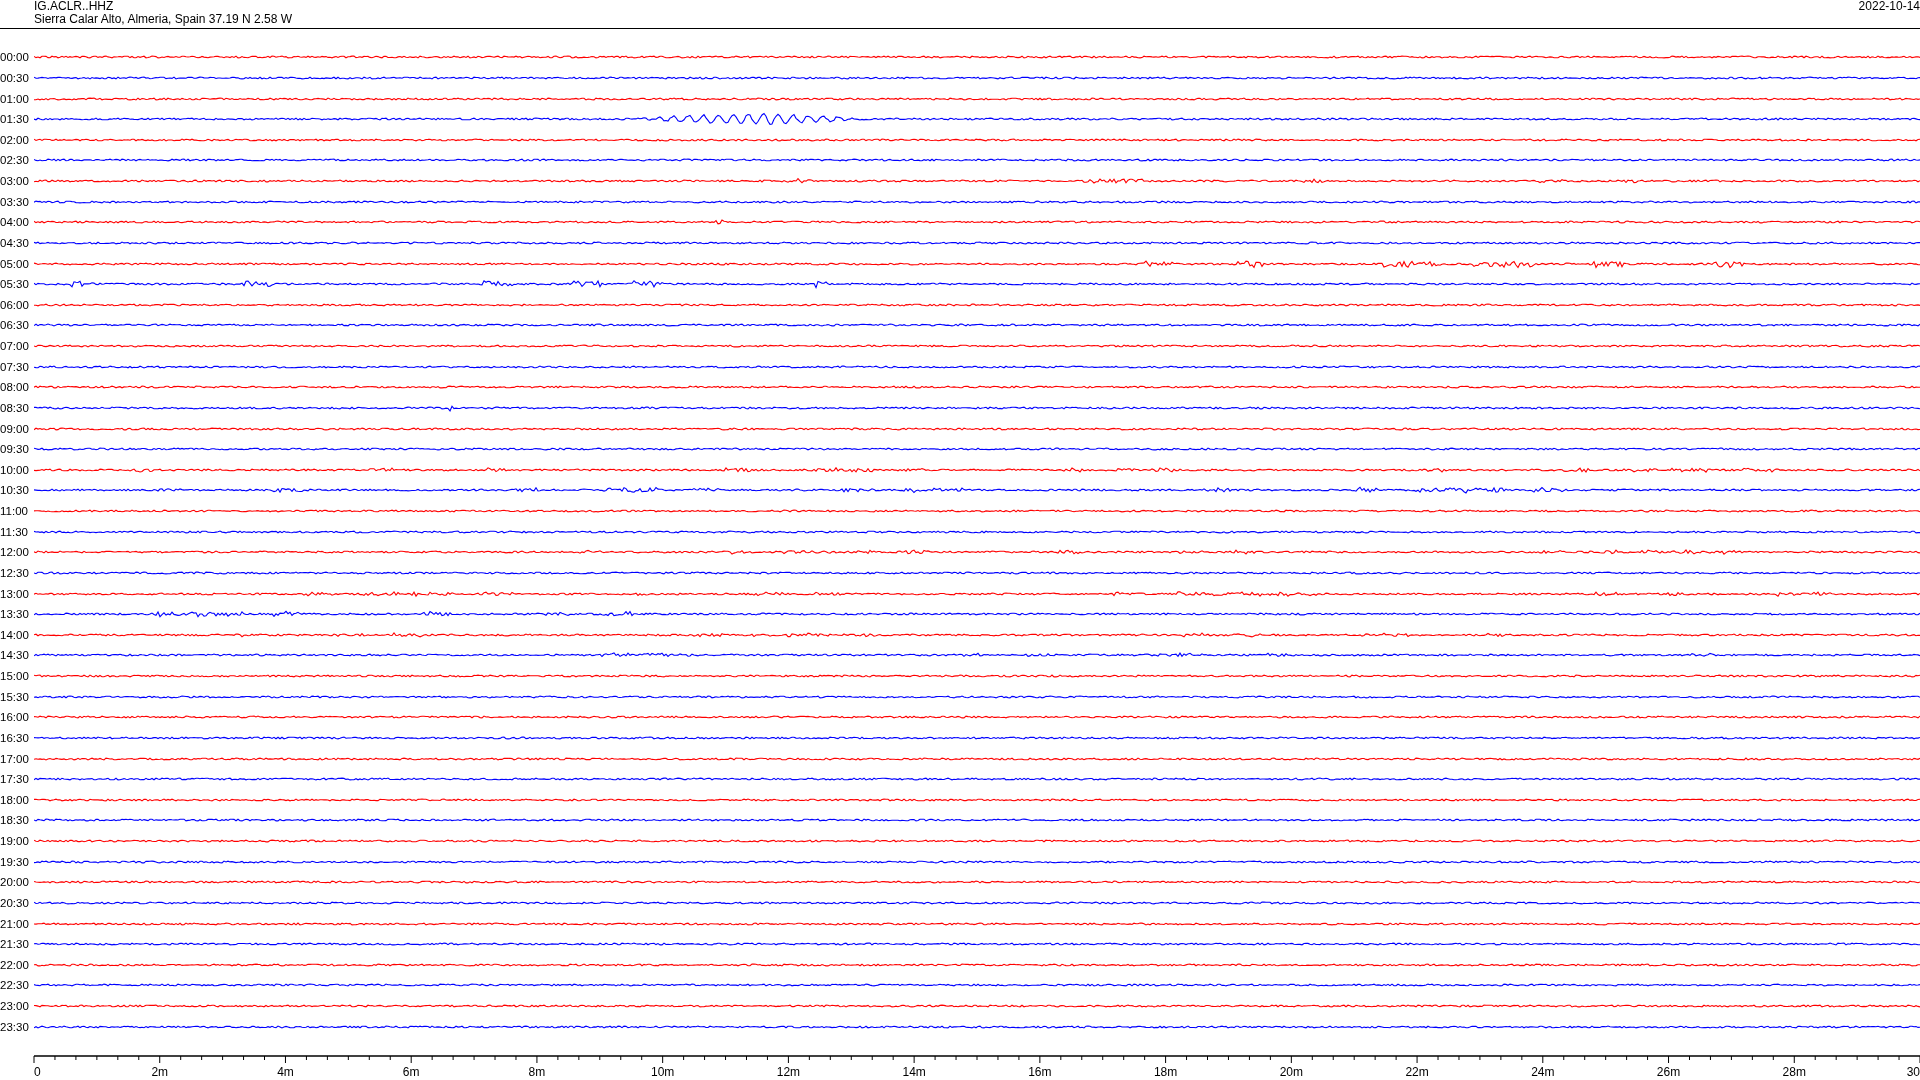  What do you see at coordinates (74, 6) in the screenshot?
I see `station-code: IG.ACLR..HHZ` at bounding box center [74, 6].